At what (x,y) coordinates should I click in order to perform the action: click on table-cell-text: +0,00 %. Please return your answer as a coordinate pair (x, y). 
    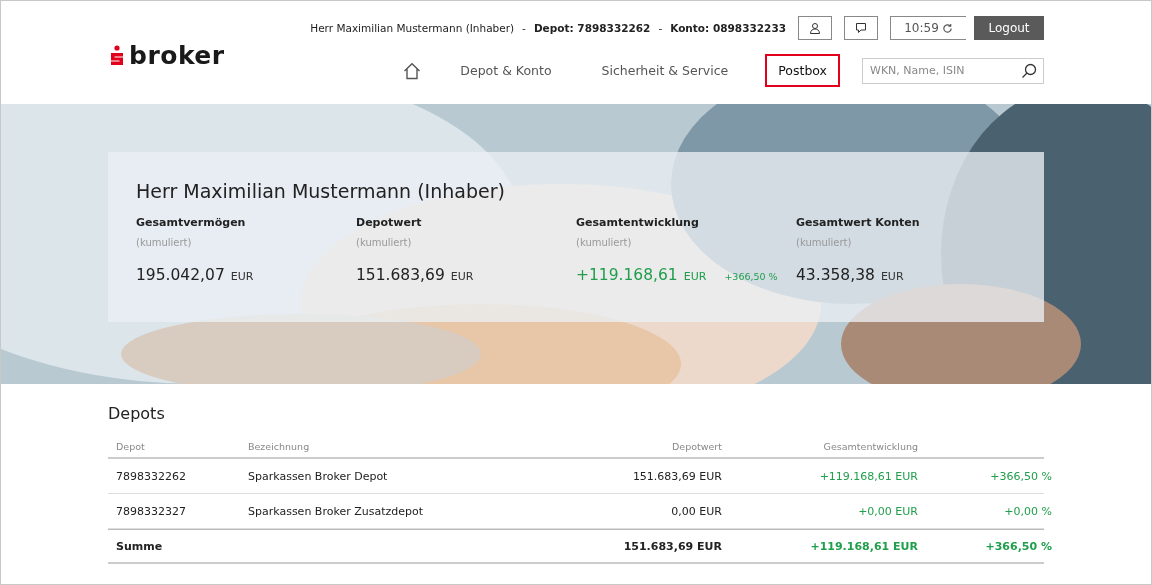
    Looking at the image, I should click on (1027, 511).